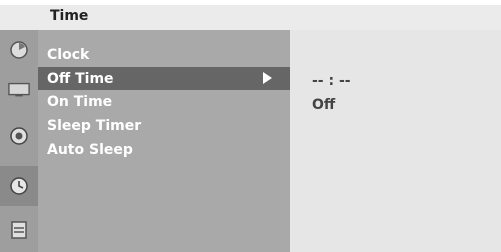  I want to click on category-icon-column, so click(19, 141).